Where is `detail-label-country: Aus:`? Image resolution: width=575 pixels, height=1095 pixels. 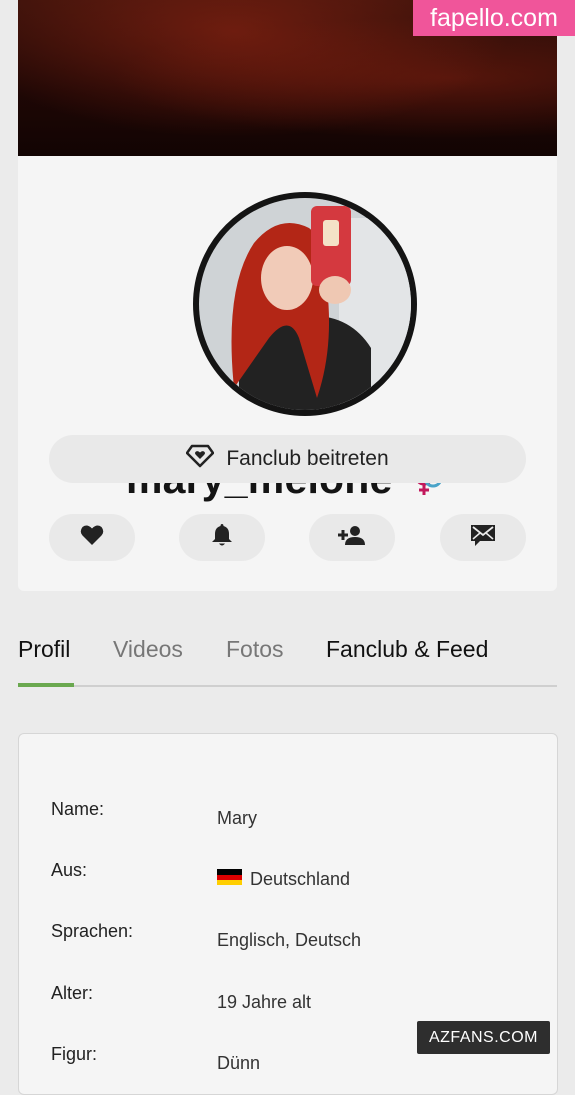
detail-label-country: Aus: is located at coordinates (69, 870).